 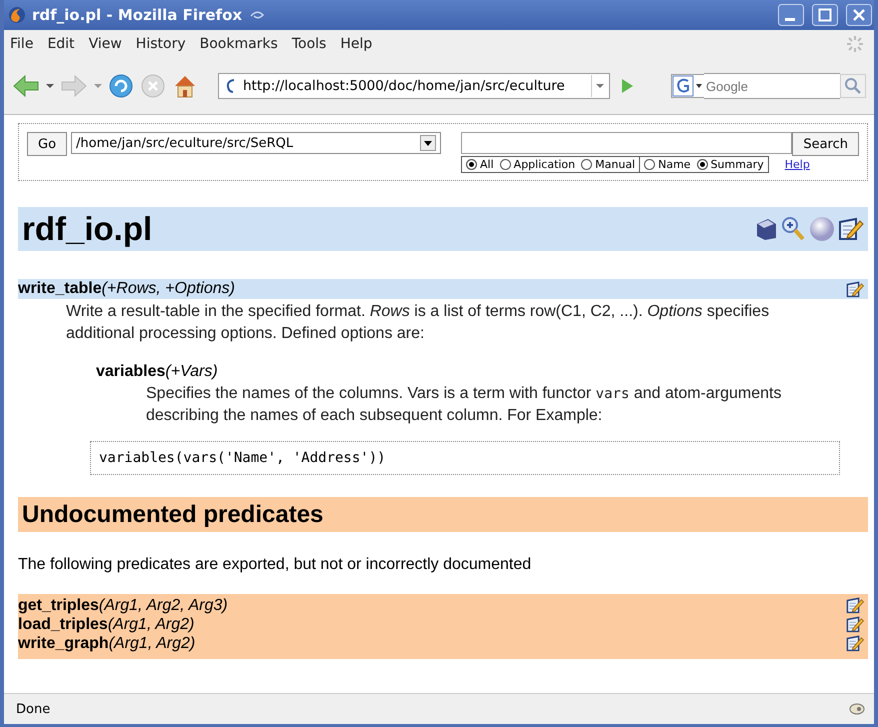 I want to click on menu-item: View, so click(x=105, y=44).